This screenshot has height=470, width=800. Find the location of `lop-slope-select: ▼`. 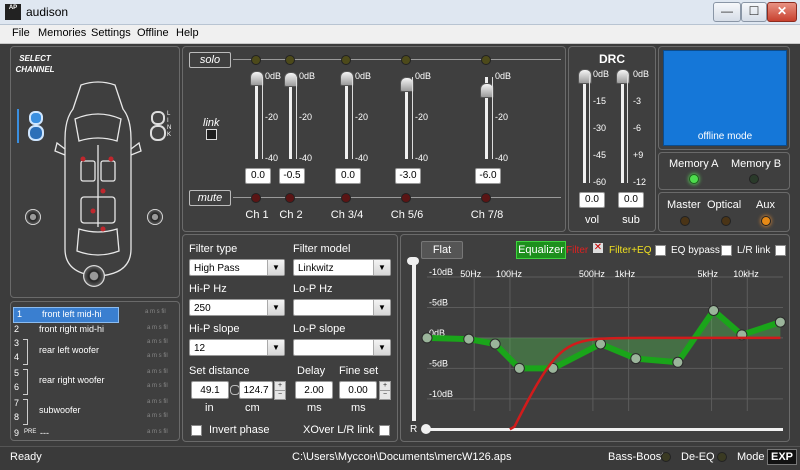

lop-slope-select: ▼ is located at coordinates (342, 347).